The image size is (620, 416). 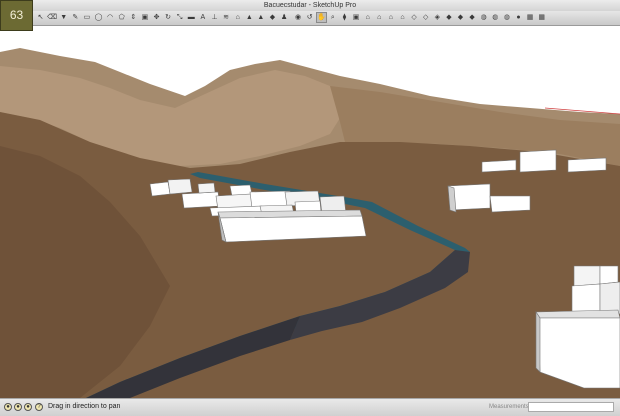 I want to click on scale-icon: ⤡, so click(x=179, y=17).